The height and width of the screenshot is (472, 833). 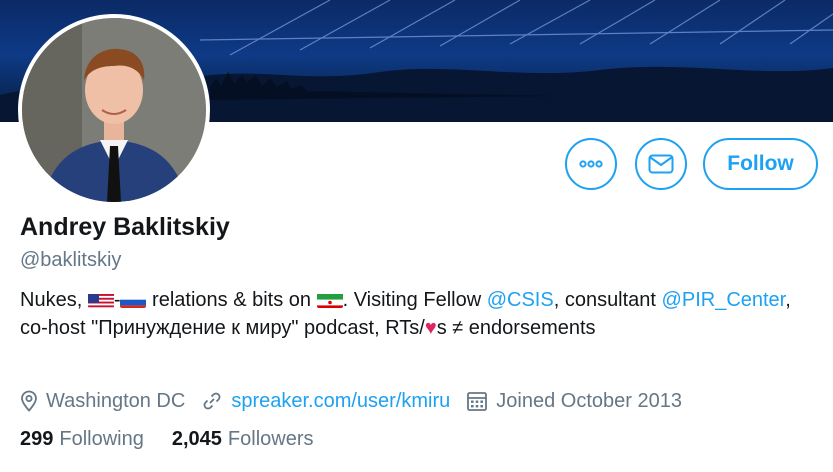 What do you see at coordinates (54, 300) in the screenshot?
I see `bio-text: Nukes,` at bounding box center [54, 300].